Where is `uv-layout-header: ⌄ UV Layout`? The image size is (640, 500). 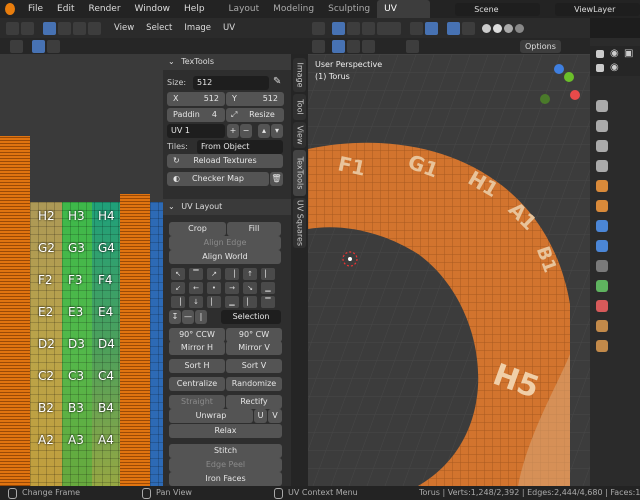 uv-layout-header: ⌄ UV Layout is located at coordinates (227, 207).